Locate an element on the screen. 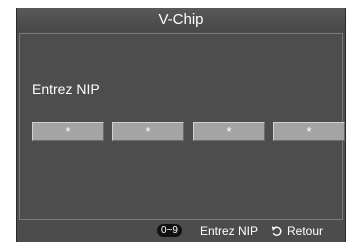 The height and width of the screenshot is (244, 361). return-button-label: Retour is located at coordinates (305, 231).